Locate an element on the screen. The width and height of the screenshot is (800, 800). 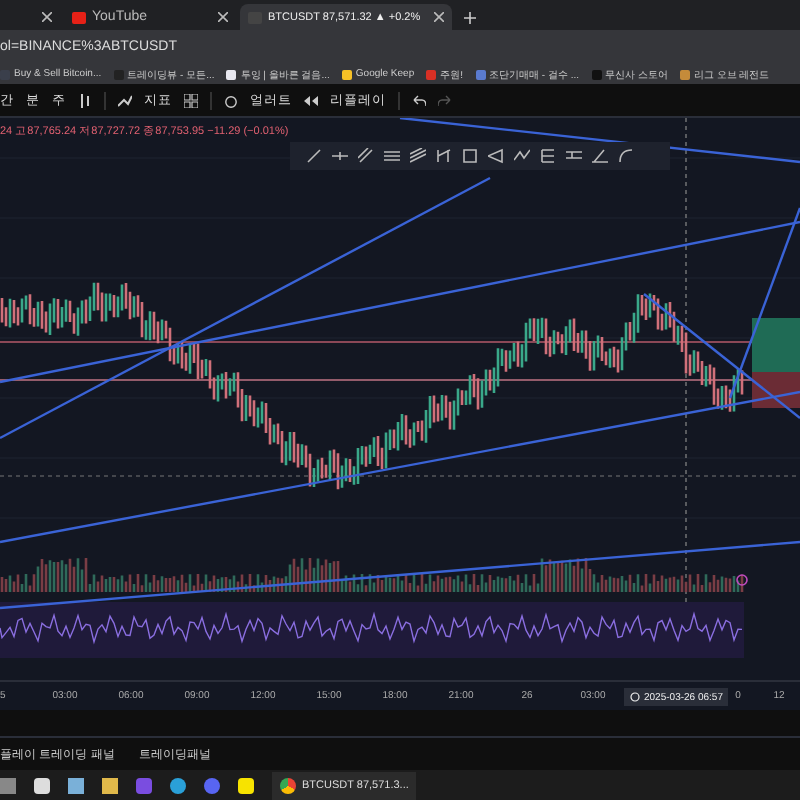
candle-icon is located at coordinates (85, 100).